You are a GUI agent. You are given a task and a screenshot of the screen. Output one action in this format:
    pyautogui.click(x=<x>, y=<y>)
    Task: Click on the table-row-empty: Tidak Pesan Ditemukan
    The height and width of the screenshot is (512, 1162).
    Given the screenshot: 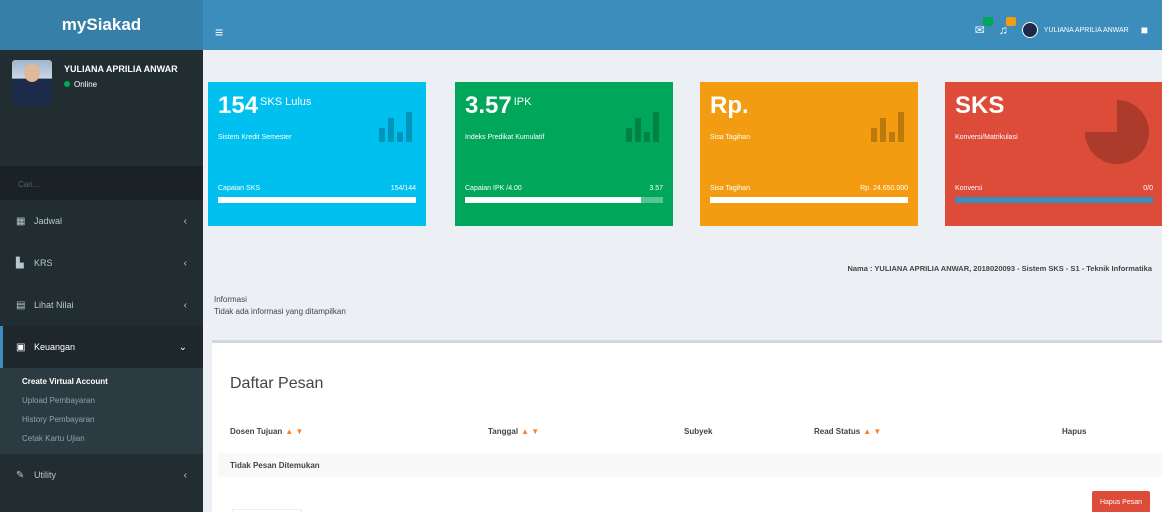 What is the action you would take?
    pyautogui.click(x=690, y=465)
    